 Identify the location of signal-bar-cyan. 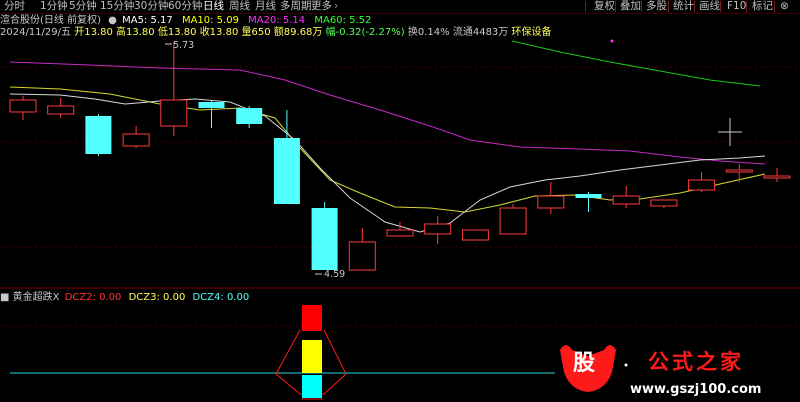
(312, 386).